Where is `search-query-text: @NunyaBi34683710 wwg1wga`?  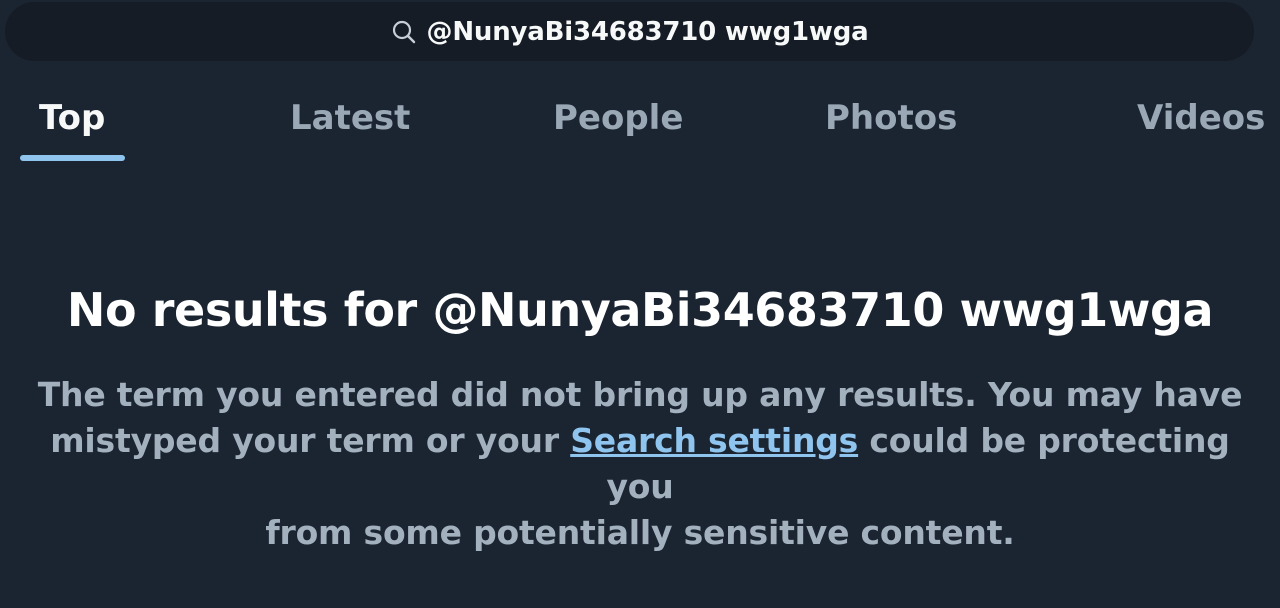
search-query-text: @NunyaBi34683710 wwg1wga is located at coordinates (648, 32).